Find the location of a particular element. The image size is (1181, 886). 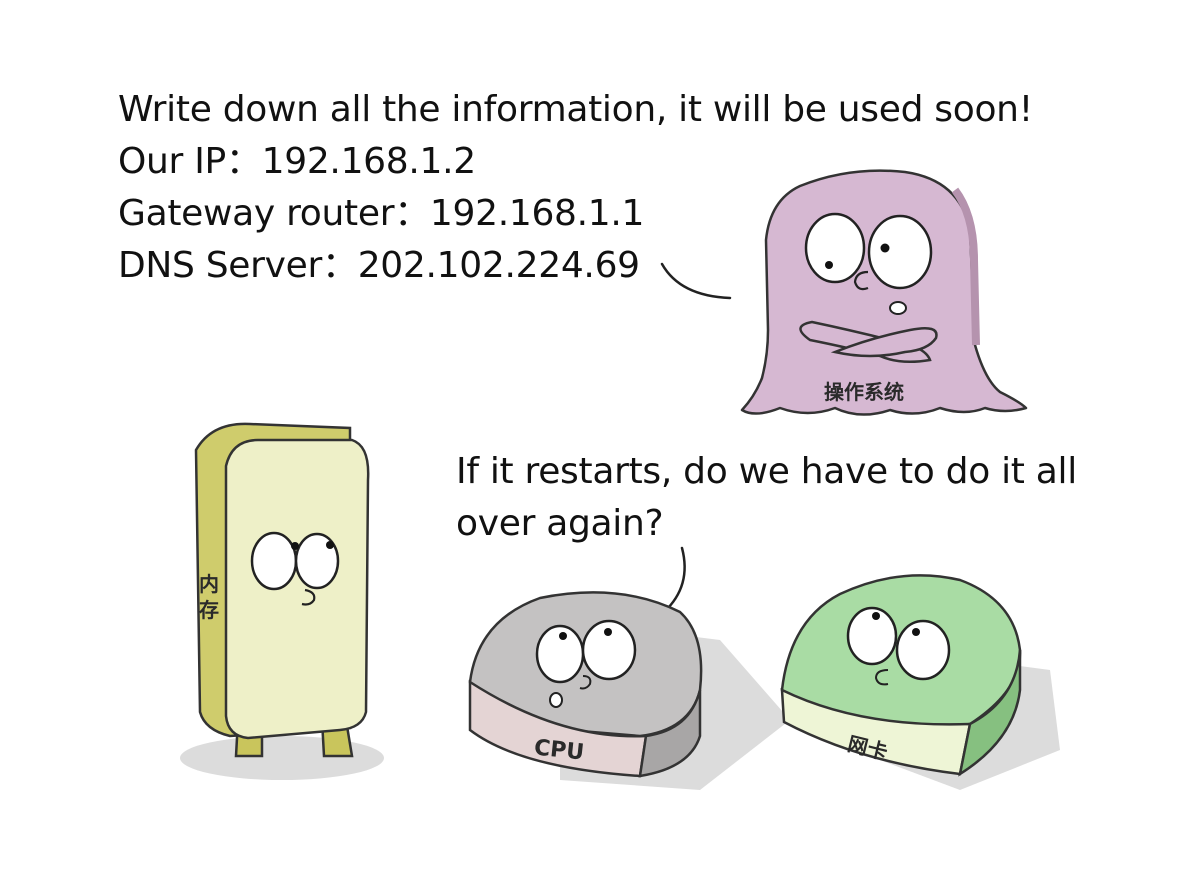

memory-front is located at coordinates (297, 589).